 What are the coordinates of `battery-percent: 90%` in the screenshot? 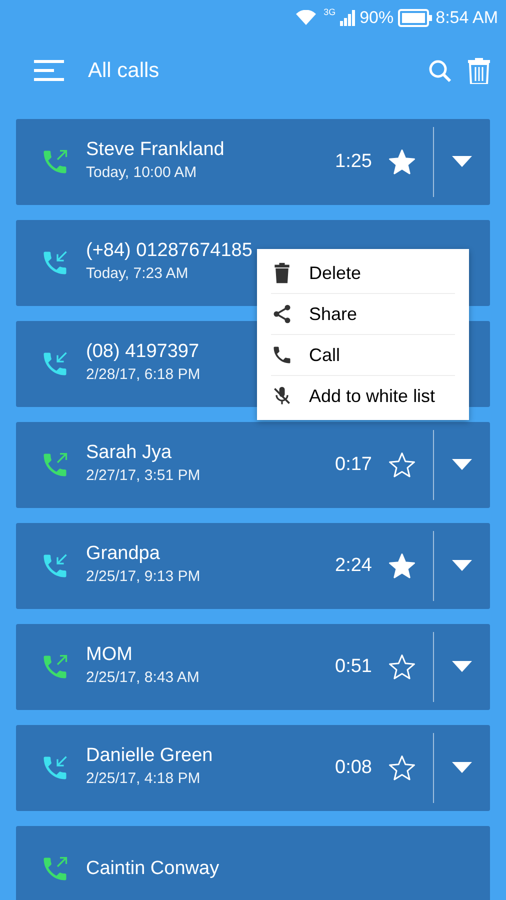 It's located at (377, 18).